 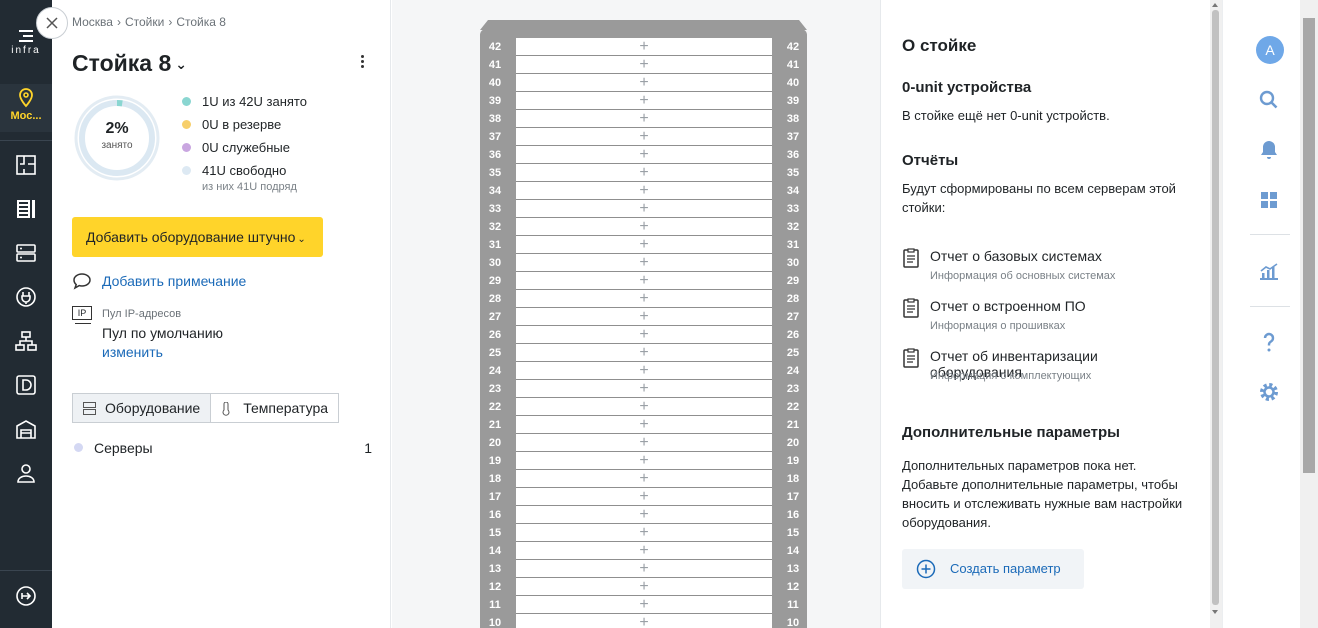 I want to click on rack-unit-slot: 29 +29, so click(x=644, y=281).